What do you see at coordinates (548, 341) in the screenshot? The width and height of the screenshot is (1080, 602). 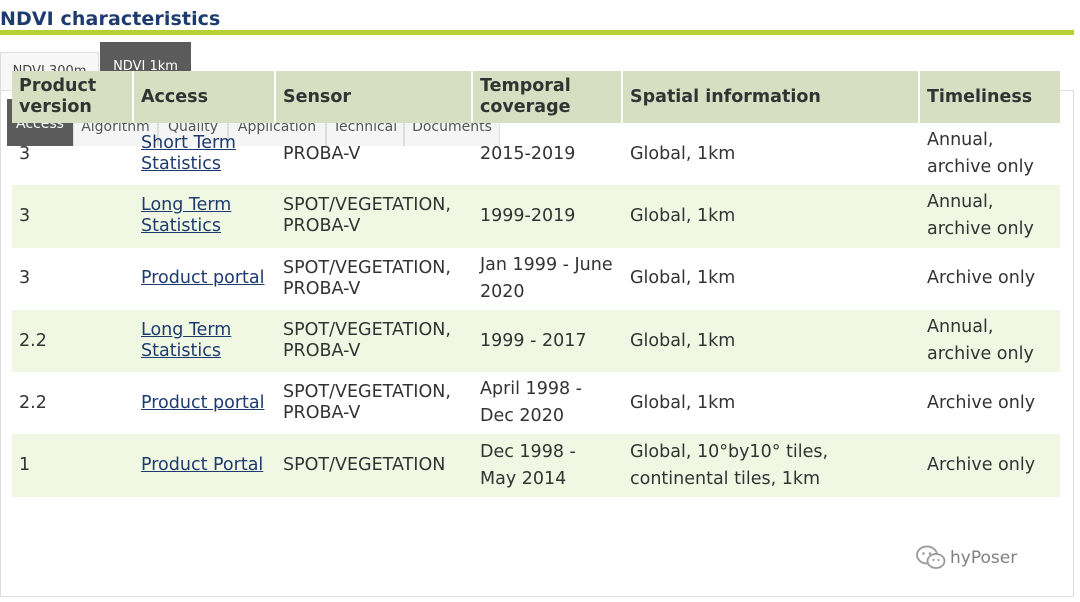 I see `cell-temporal: 1999 - 2017` at bounding box center [548, 341].